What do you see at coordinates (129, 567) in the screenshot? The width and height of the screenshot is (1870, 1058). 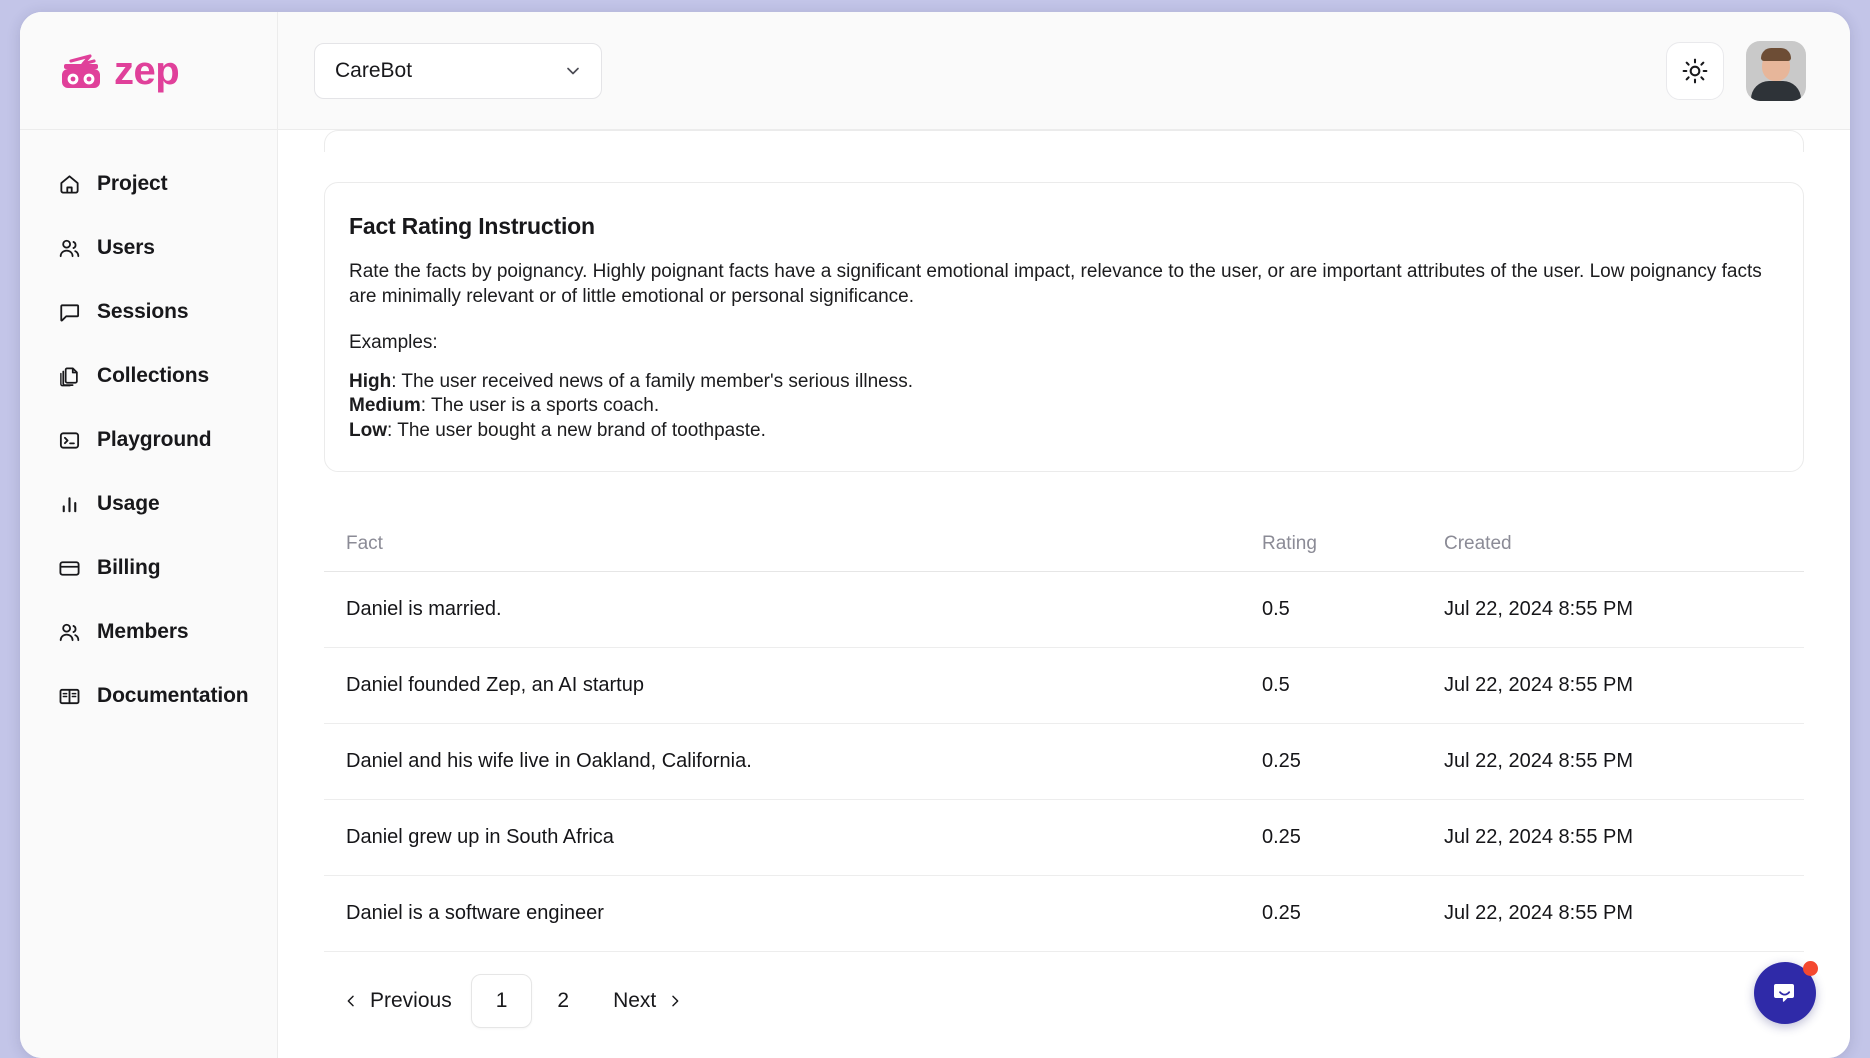 I see `sidebar-item-label: Billing` at bounding box center [129, 567].